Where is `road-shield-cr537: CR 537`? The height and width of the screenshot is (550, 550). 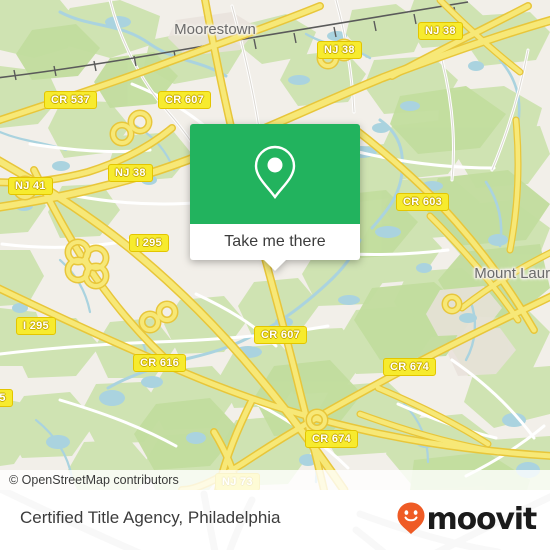 road-shield-cr537: CR 537 is located at coordinates (71, 100).